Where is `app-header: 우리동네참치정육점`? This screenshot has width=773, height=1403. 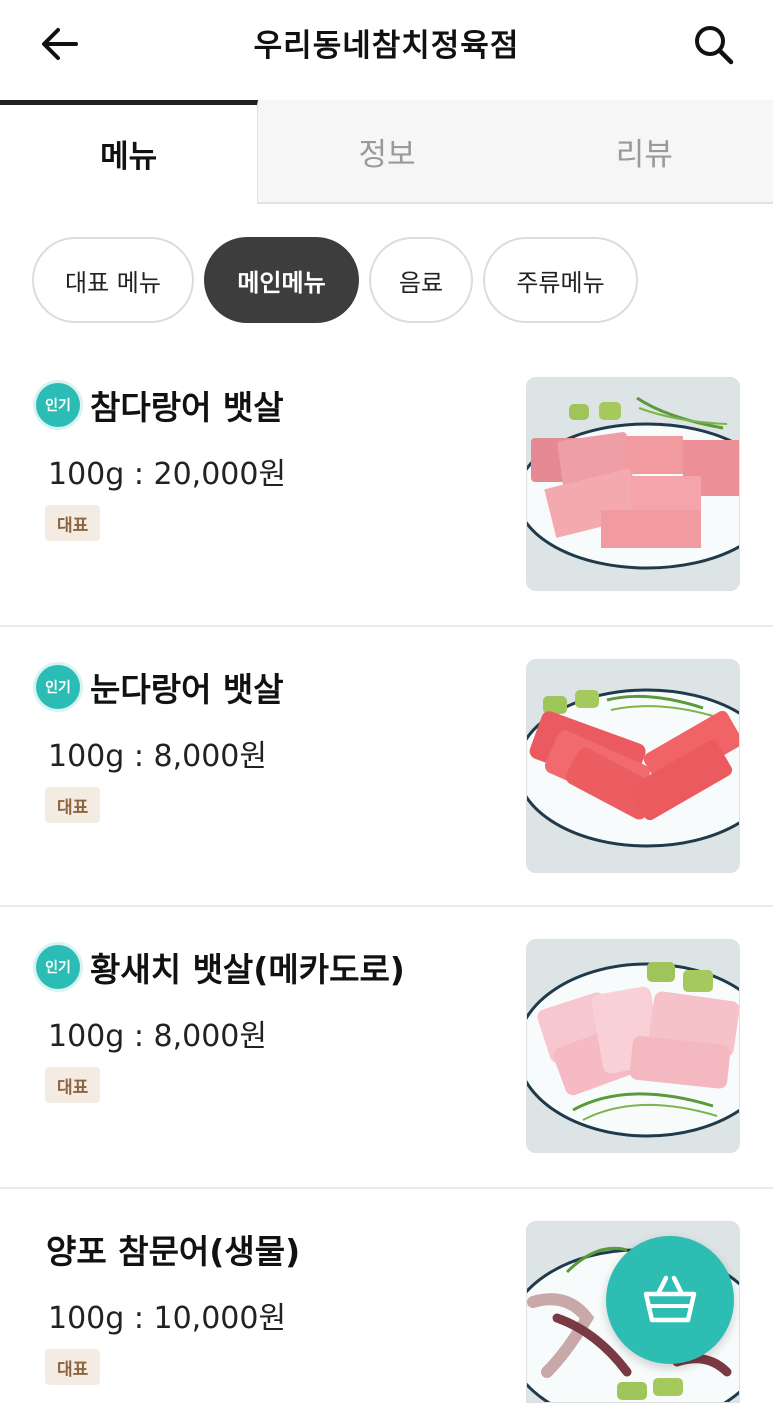
app-header: 우리동네참치정육점 is located at coordinates (386, 50).